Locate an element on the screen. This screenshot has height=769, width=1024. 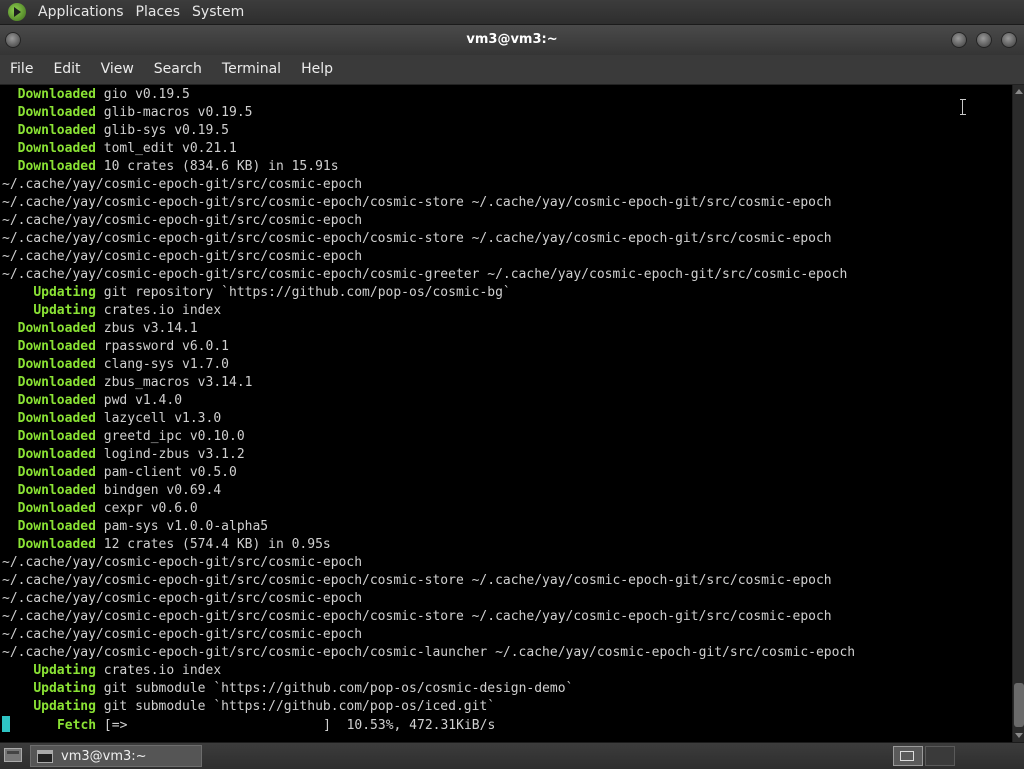
minimize-button is located at coordinates (959, 40).